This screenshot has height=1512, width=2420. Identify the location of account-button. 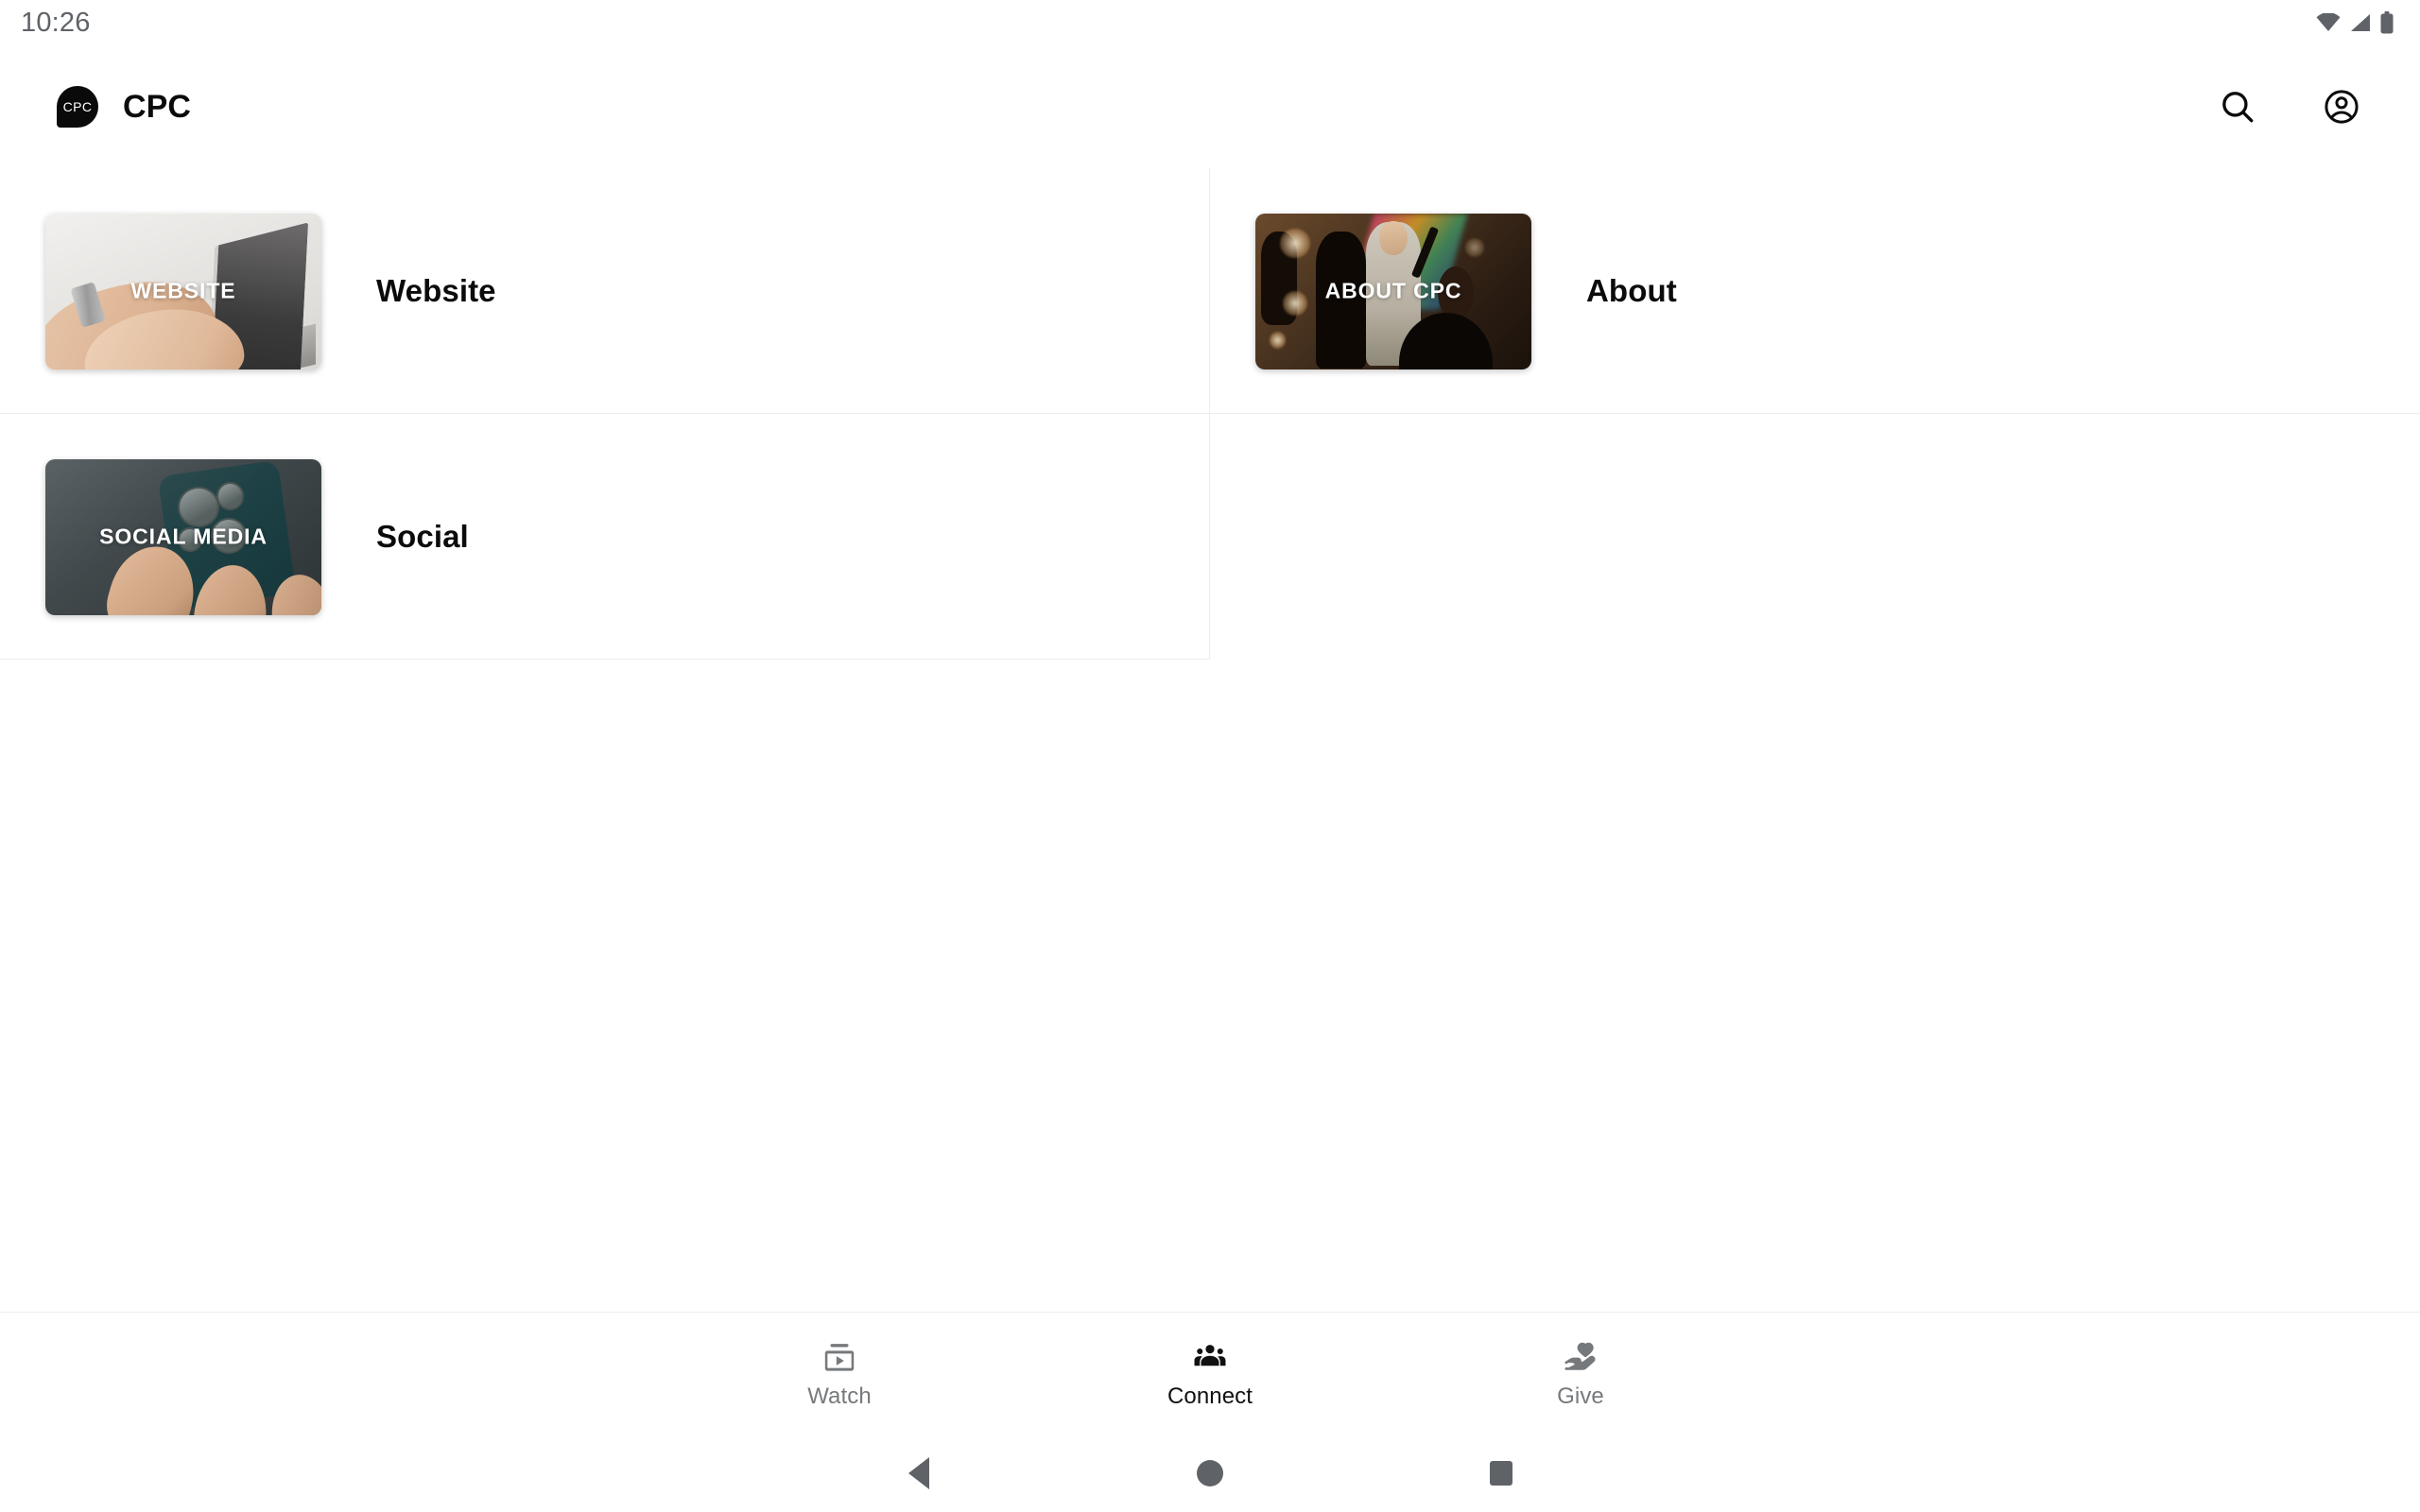
(2341, 106).